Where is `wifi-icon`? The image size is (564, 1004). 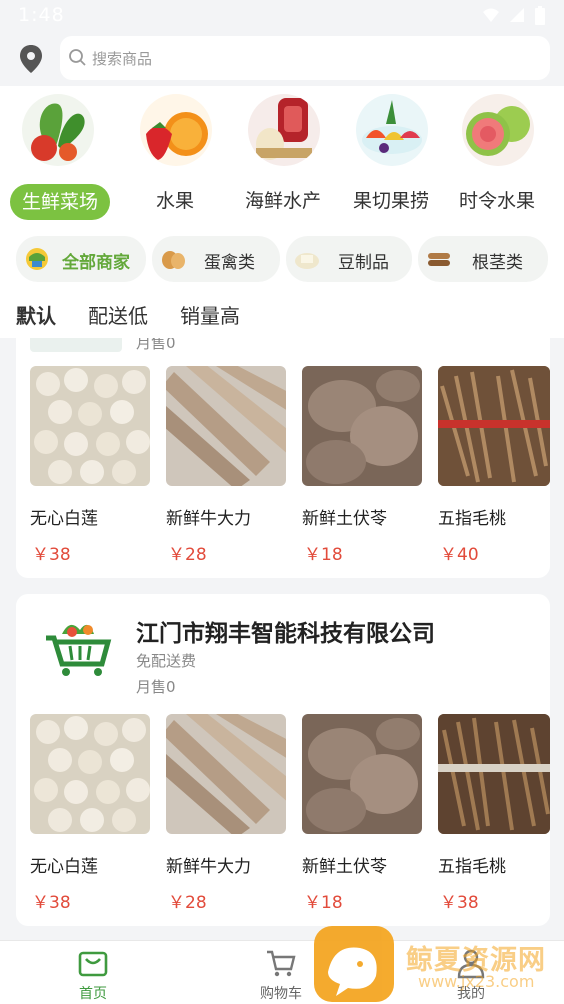
wifi-icon is located at coordinates (491, 15).